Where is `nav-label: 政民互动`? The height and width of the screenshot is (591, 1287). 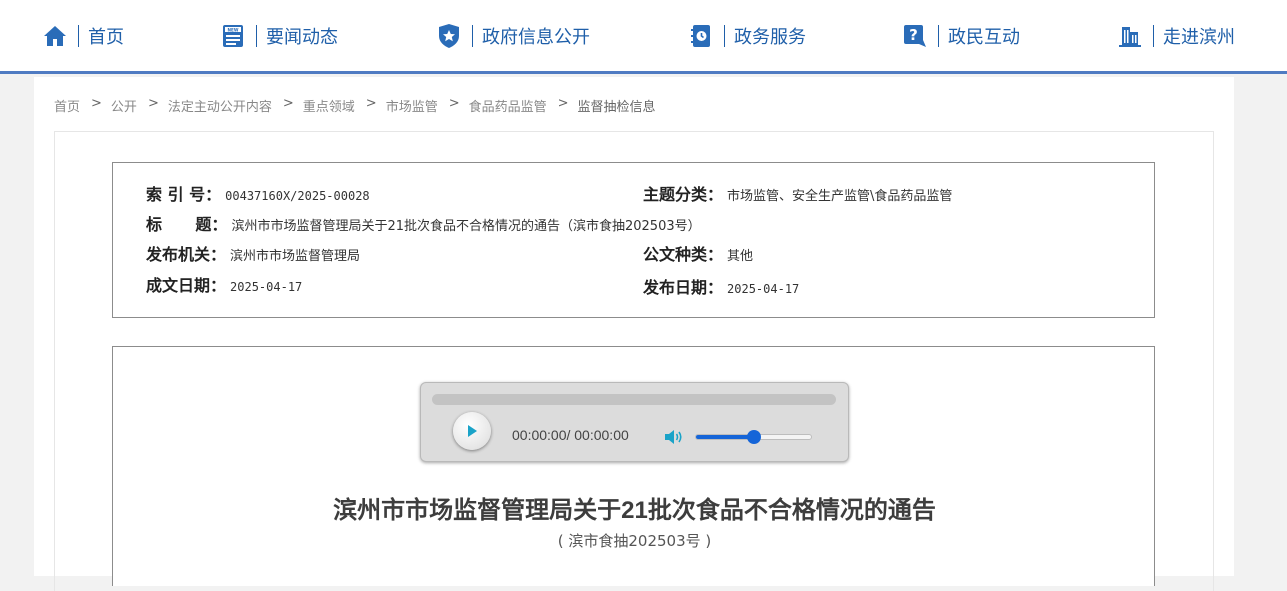 nav-label: 政民互动 is located at coordinates (984, 37).